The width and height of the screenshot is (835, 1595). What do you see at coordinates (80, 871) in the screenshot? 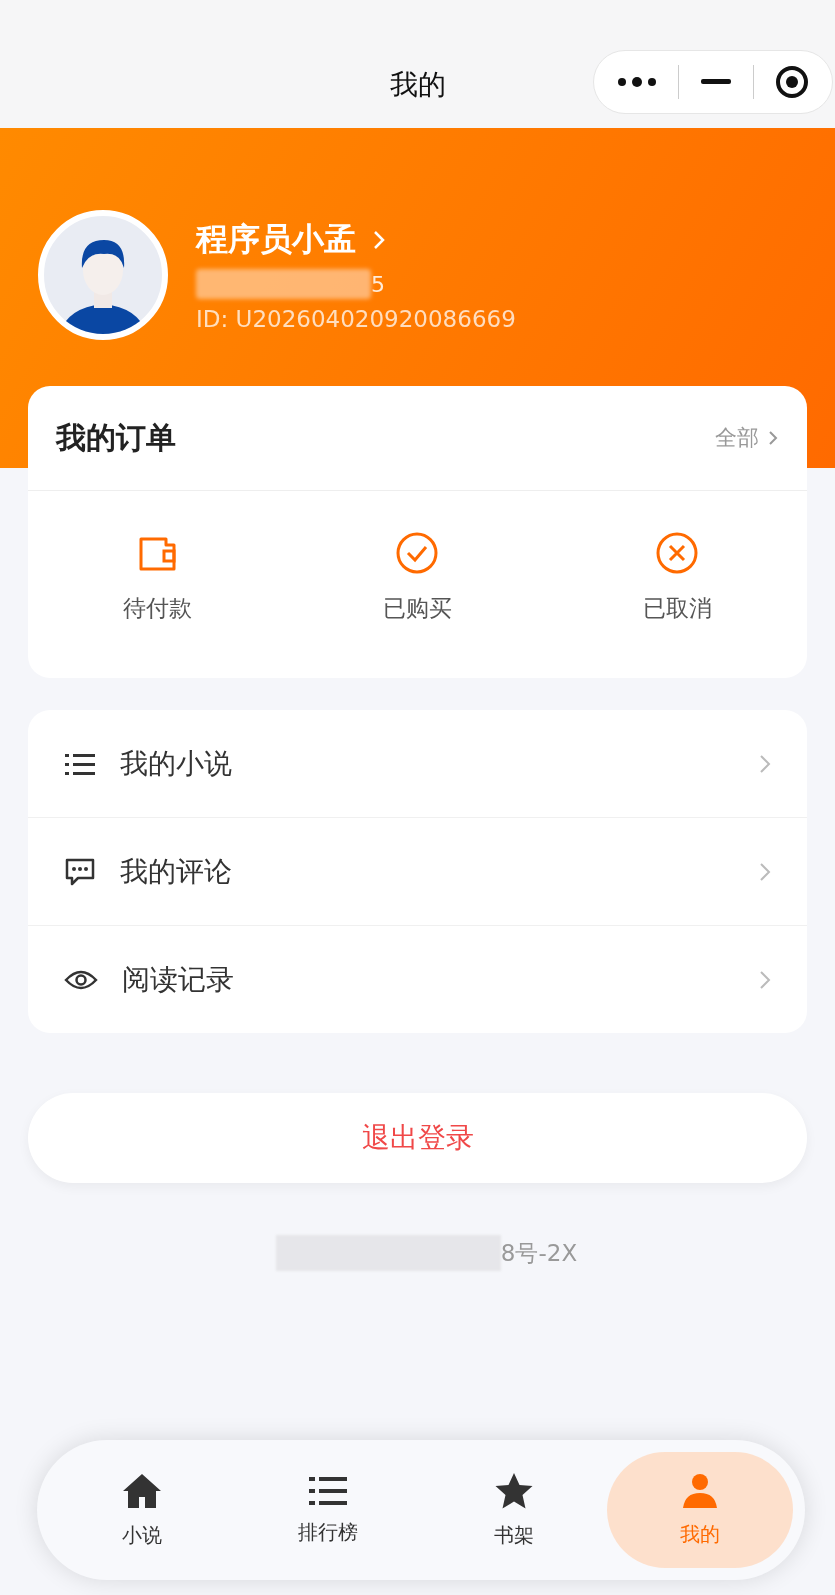
I see `chat-bubble-icon` at bounding box center [80, 871].